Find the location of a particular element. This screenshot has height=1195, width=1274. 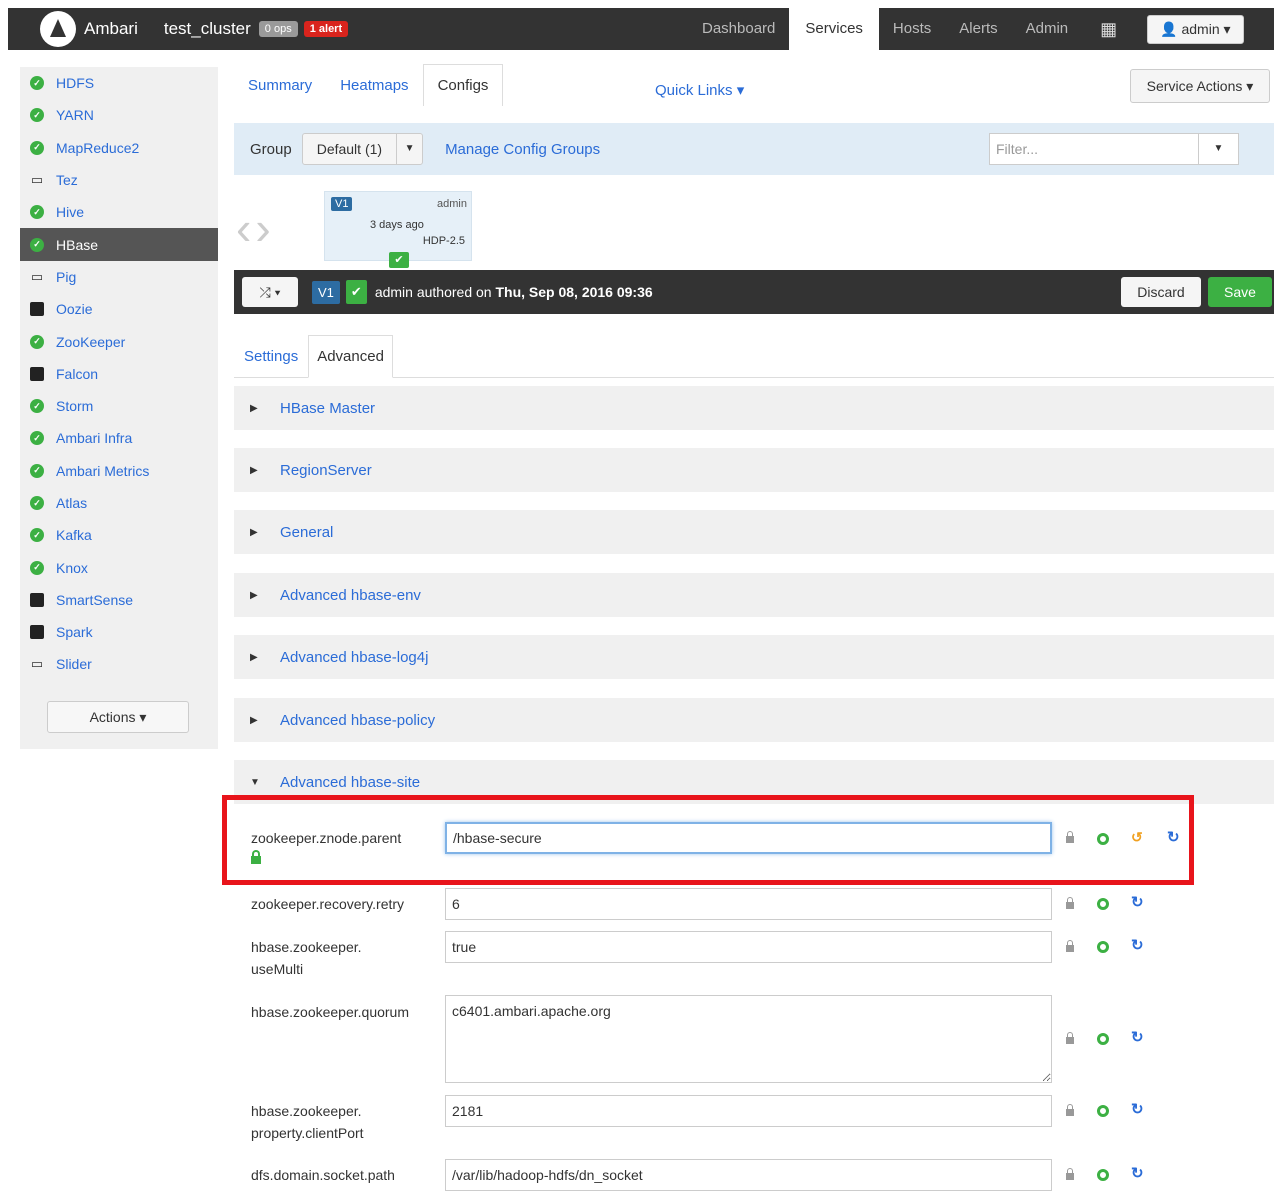

sidebar-item-label: Knox is located at coordinates (72, 568).